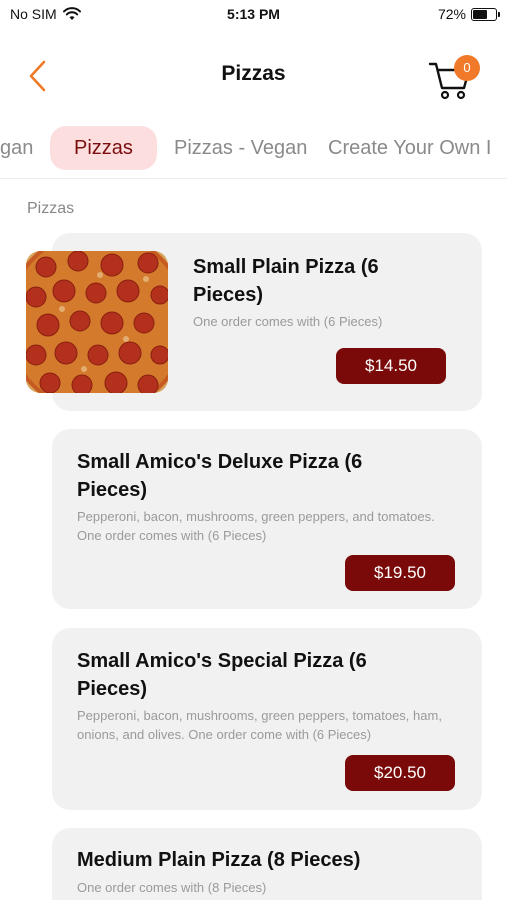 The width and height of the screenshot is (507, 900). I want to click on item-name: Small Plain Pizza (6 Pieces), so click(286, 281).